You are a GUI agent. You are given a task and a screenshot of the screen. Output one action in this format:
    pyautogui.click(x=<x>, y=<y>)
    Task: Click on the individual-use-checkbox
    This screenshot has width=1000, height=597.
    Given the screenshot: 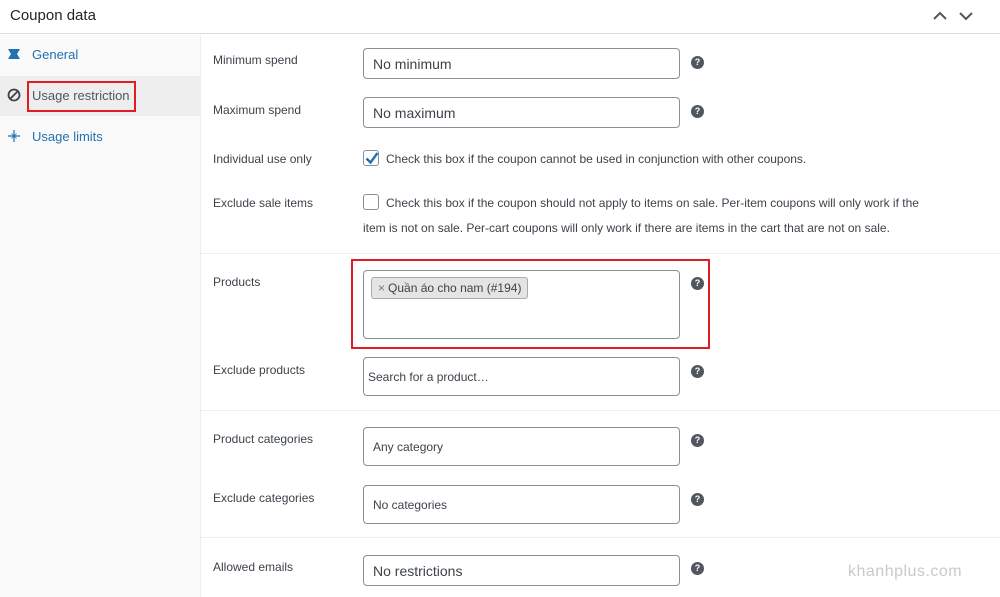 What is the action you would take?
    pyautogui.click(x=371, y=158)
    